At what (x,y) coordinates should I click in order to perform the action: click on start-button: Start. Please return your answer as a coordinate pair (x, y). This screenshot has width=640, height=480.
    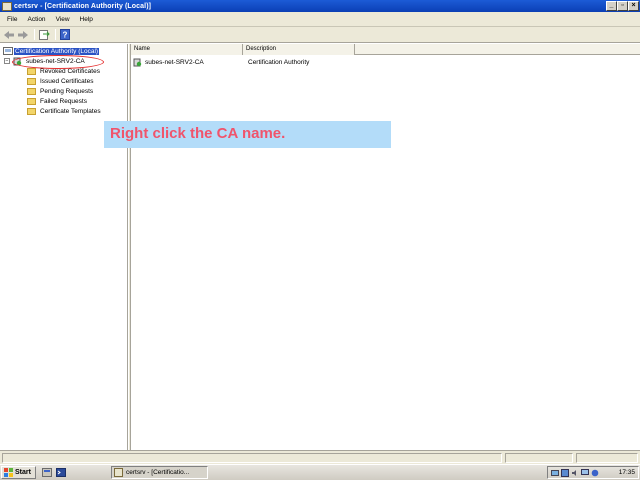
    Looking at the image, I should click on (18, 472).